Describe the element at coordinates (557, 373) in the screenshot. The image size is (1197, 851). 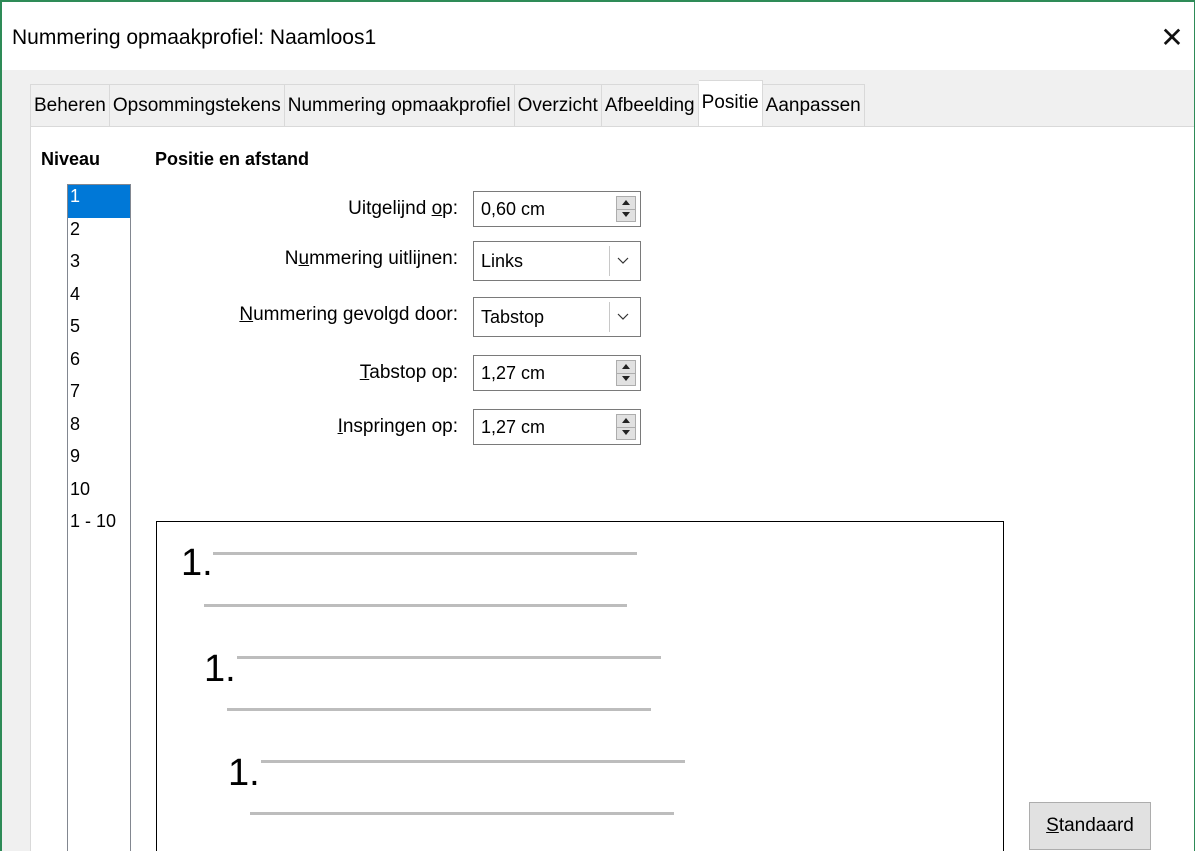
I see `tab-stop-spinbox: 1,27 cm` at that location.